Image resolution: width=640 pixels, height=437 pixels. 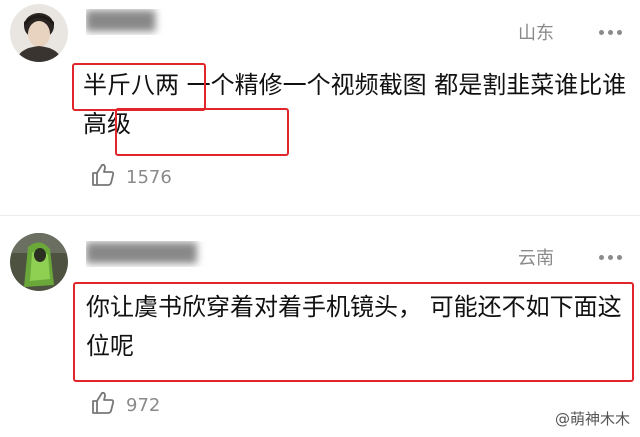 I want to click on watermark-text: @萌神木木, so click(x=592, y=419).